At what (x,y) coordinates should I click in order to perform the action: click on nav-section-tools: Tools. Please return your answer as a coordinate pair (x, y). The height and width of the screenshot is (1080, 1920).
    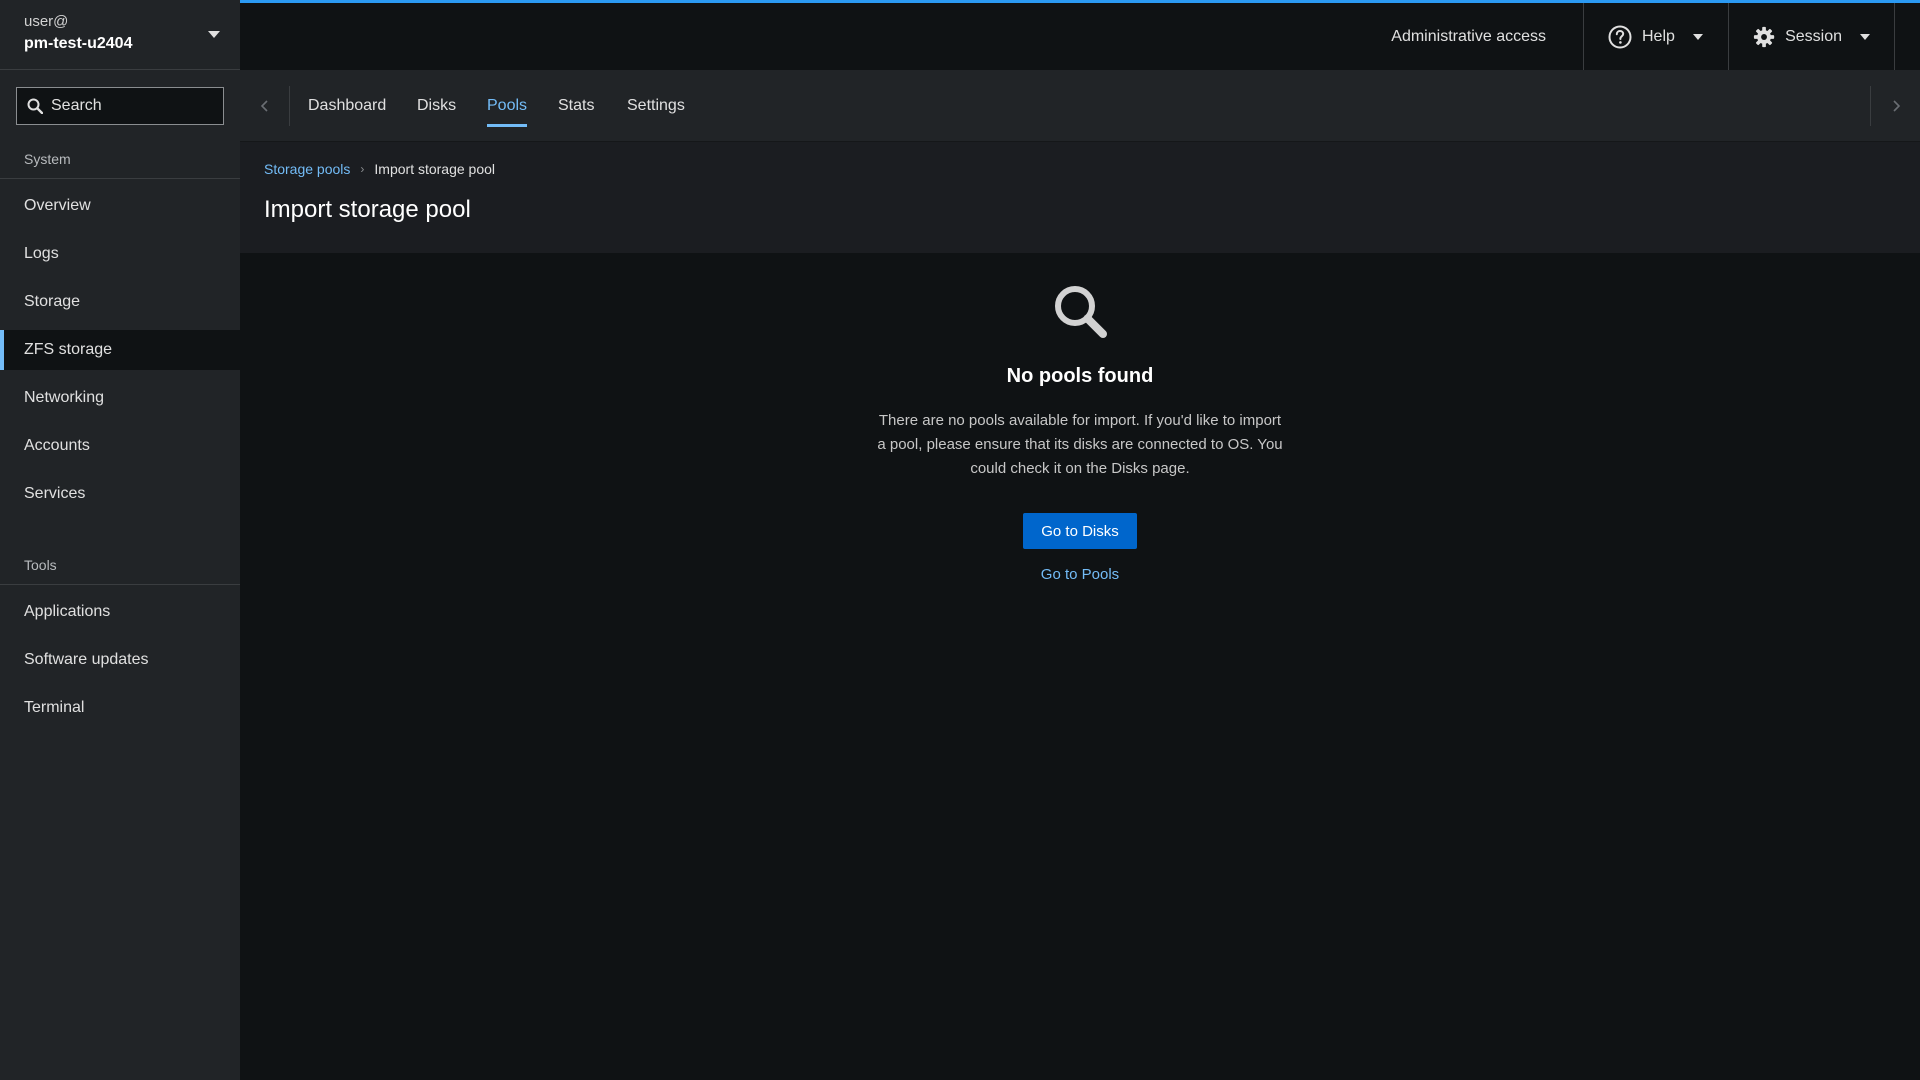
    Looking at the image, I should click on (40, 565).